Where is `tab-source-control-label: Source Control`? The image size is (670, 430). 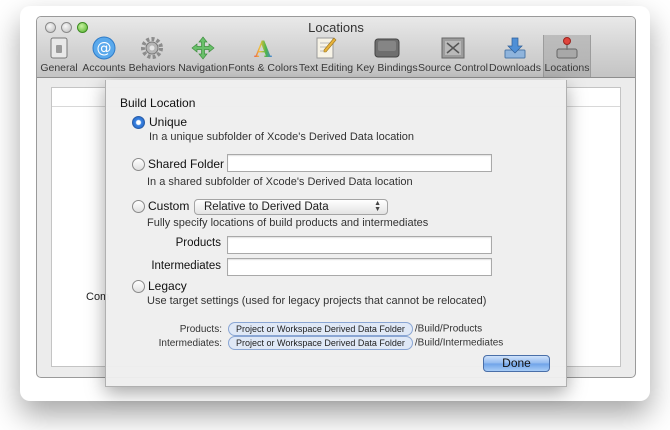 tab-source-control-label: Source Control is located at coordinates (453, 68).